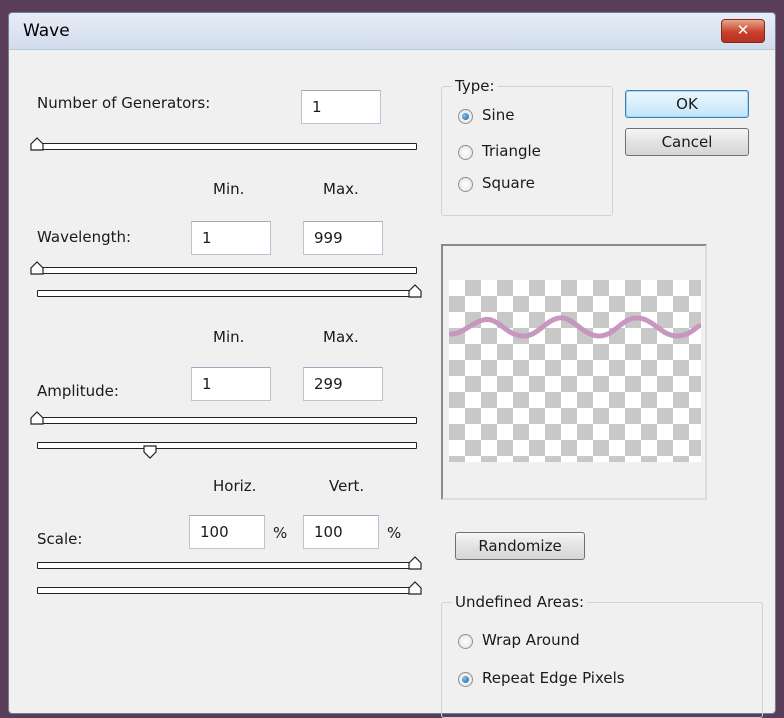  I want to click on triangle-radio, so click(465, 152).